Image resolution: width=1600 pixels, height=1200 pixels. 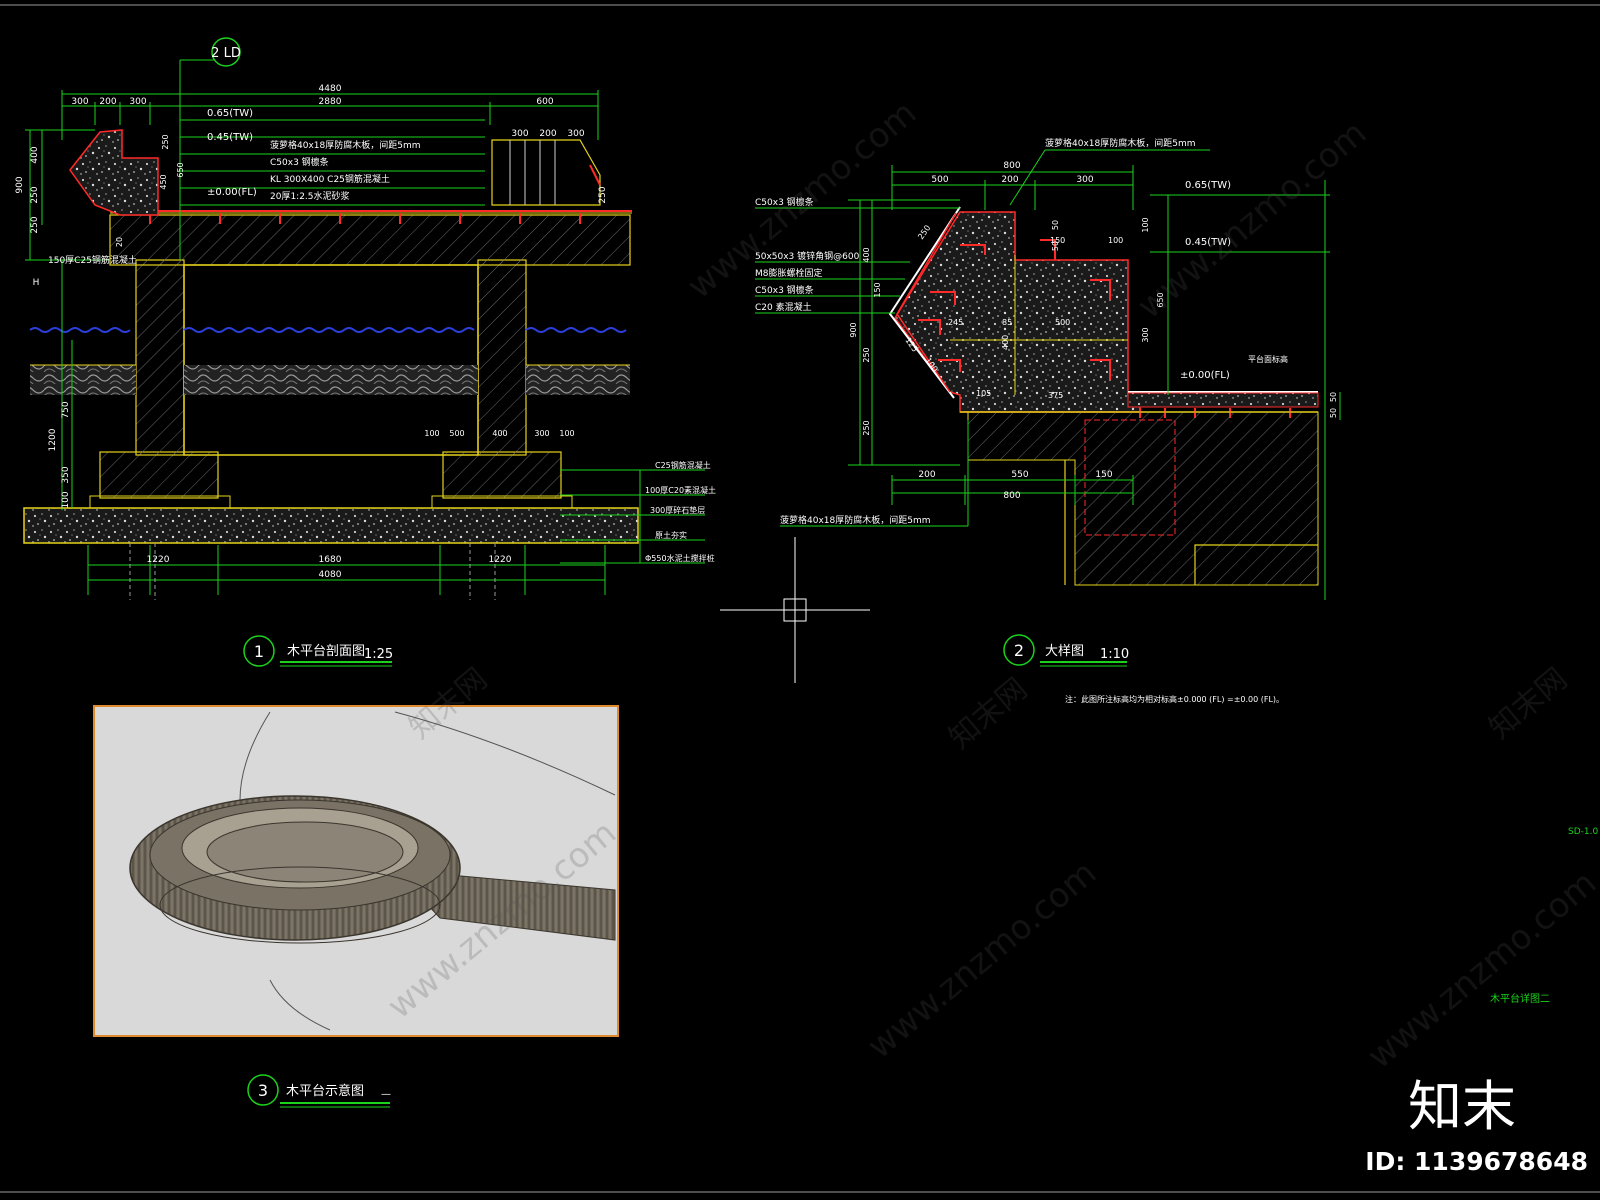 I want to click on watermark-cn-2: 知末网, so click(x=988, y=713).